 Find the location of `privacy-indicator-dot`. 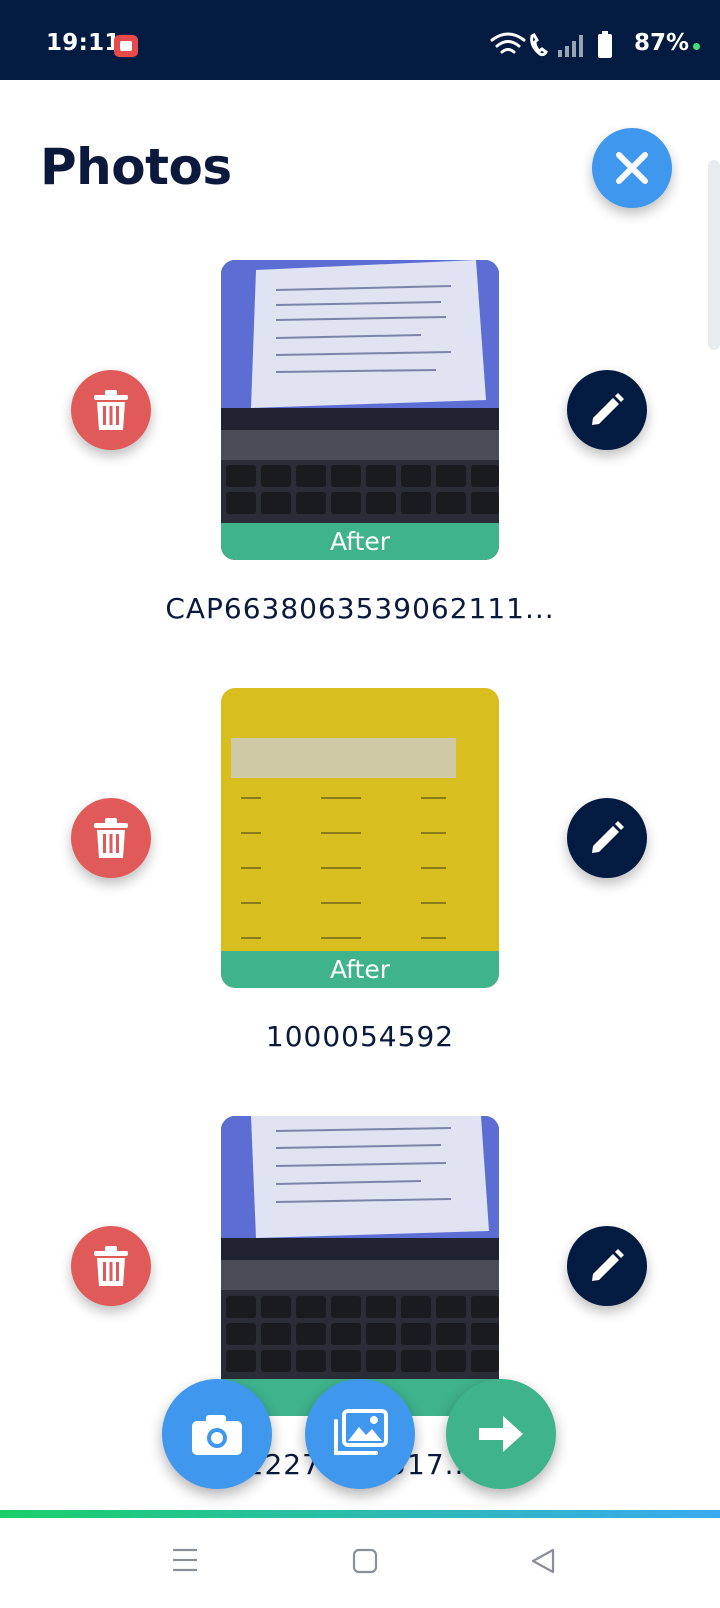

privacy-indicator-dot is located at coordinates (696, 46).